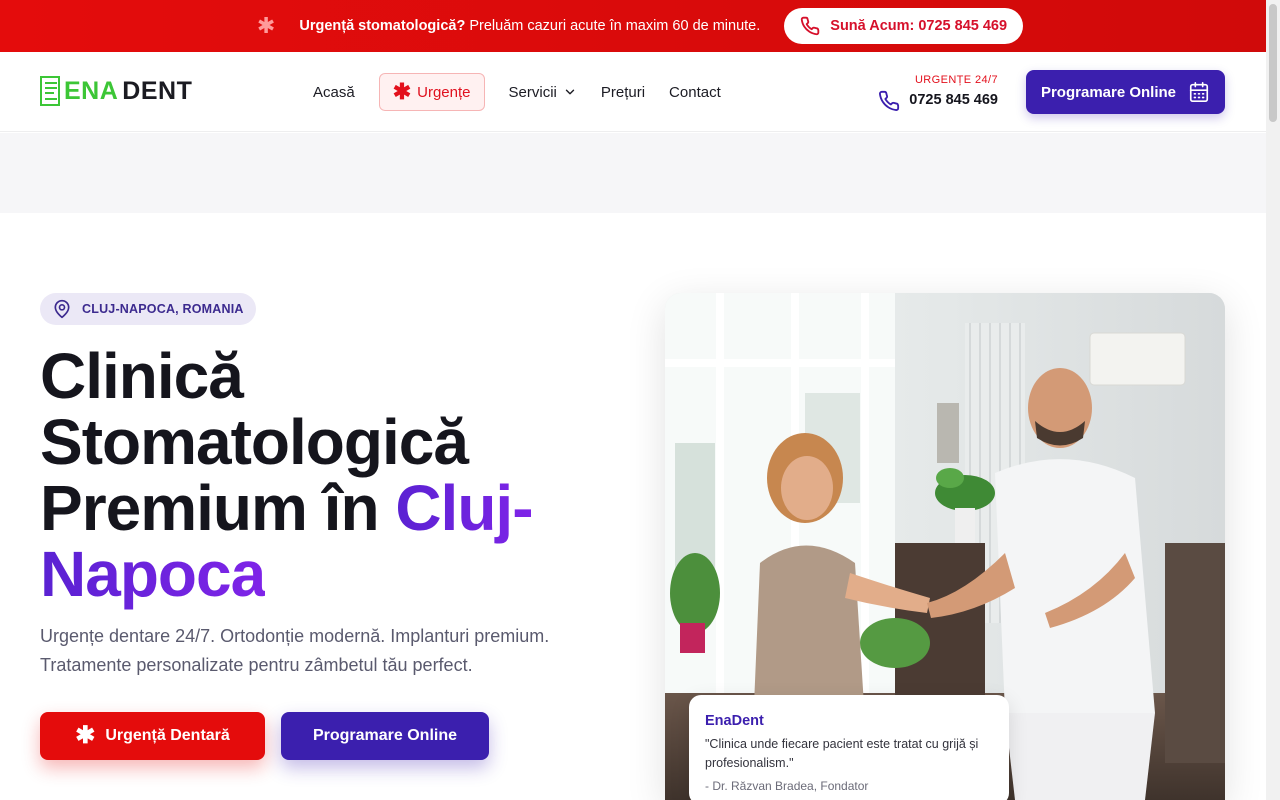 The image size is (1280, 800). I want to click on header-phone: URGENȚE 24/7 0725 845 469, so click(939, 94).